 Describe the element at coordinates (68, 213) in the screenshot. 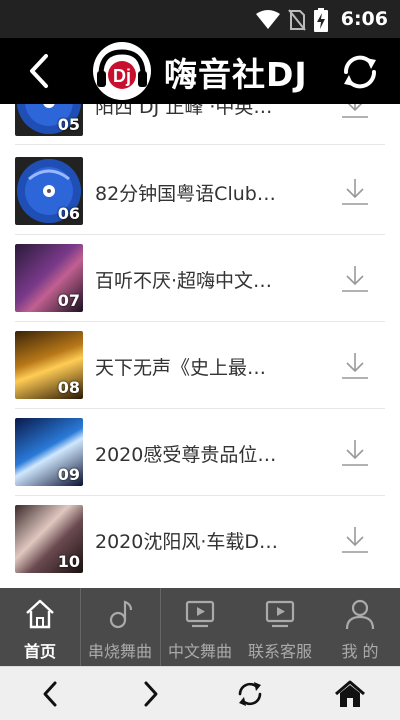

I see `item-number: 06` at that location.